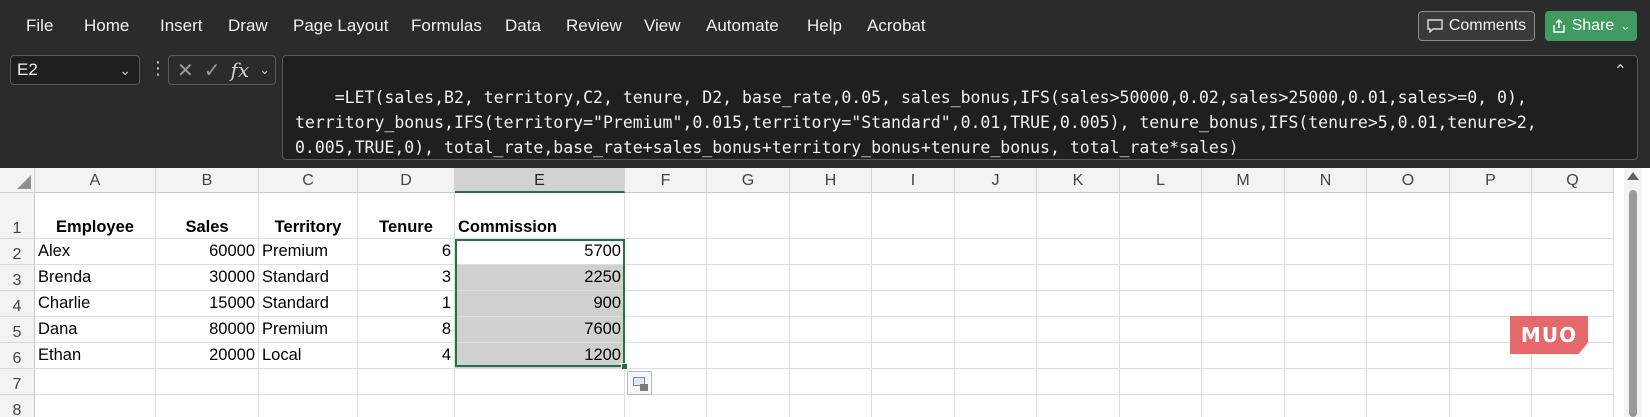 The height and width of the screenshot is (417, 1650). Describe the element at coordinates (406, 356) in the screenshot. I see `cell-d6: 4` at that location.